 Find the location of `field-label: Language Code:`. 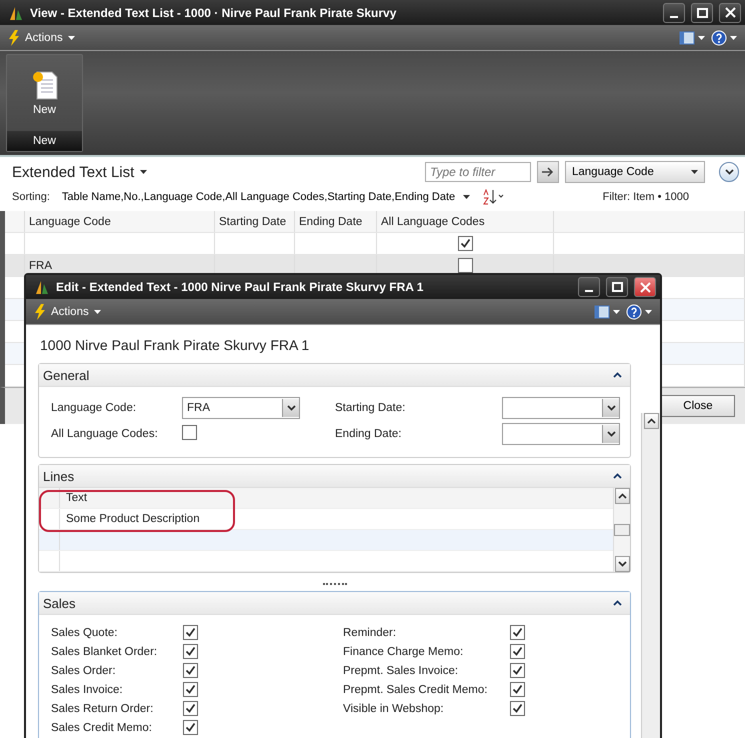

field-label: Language Code: is located at coordinates (94, 408).